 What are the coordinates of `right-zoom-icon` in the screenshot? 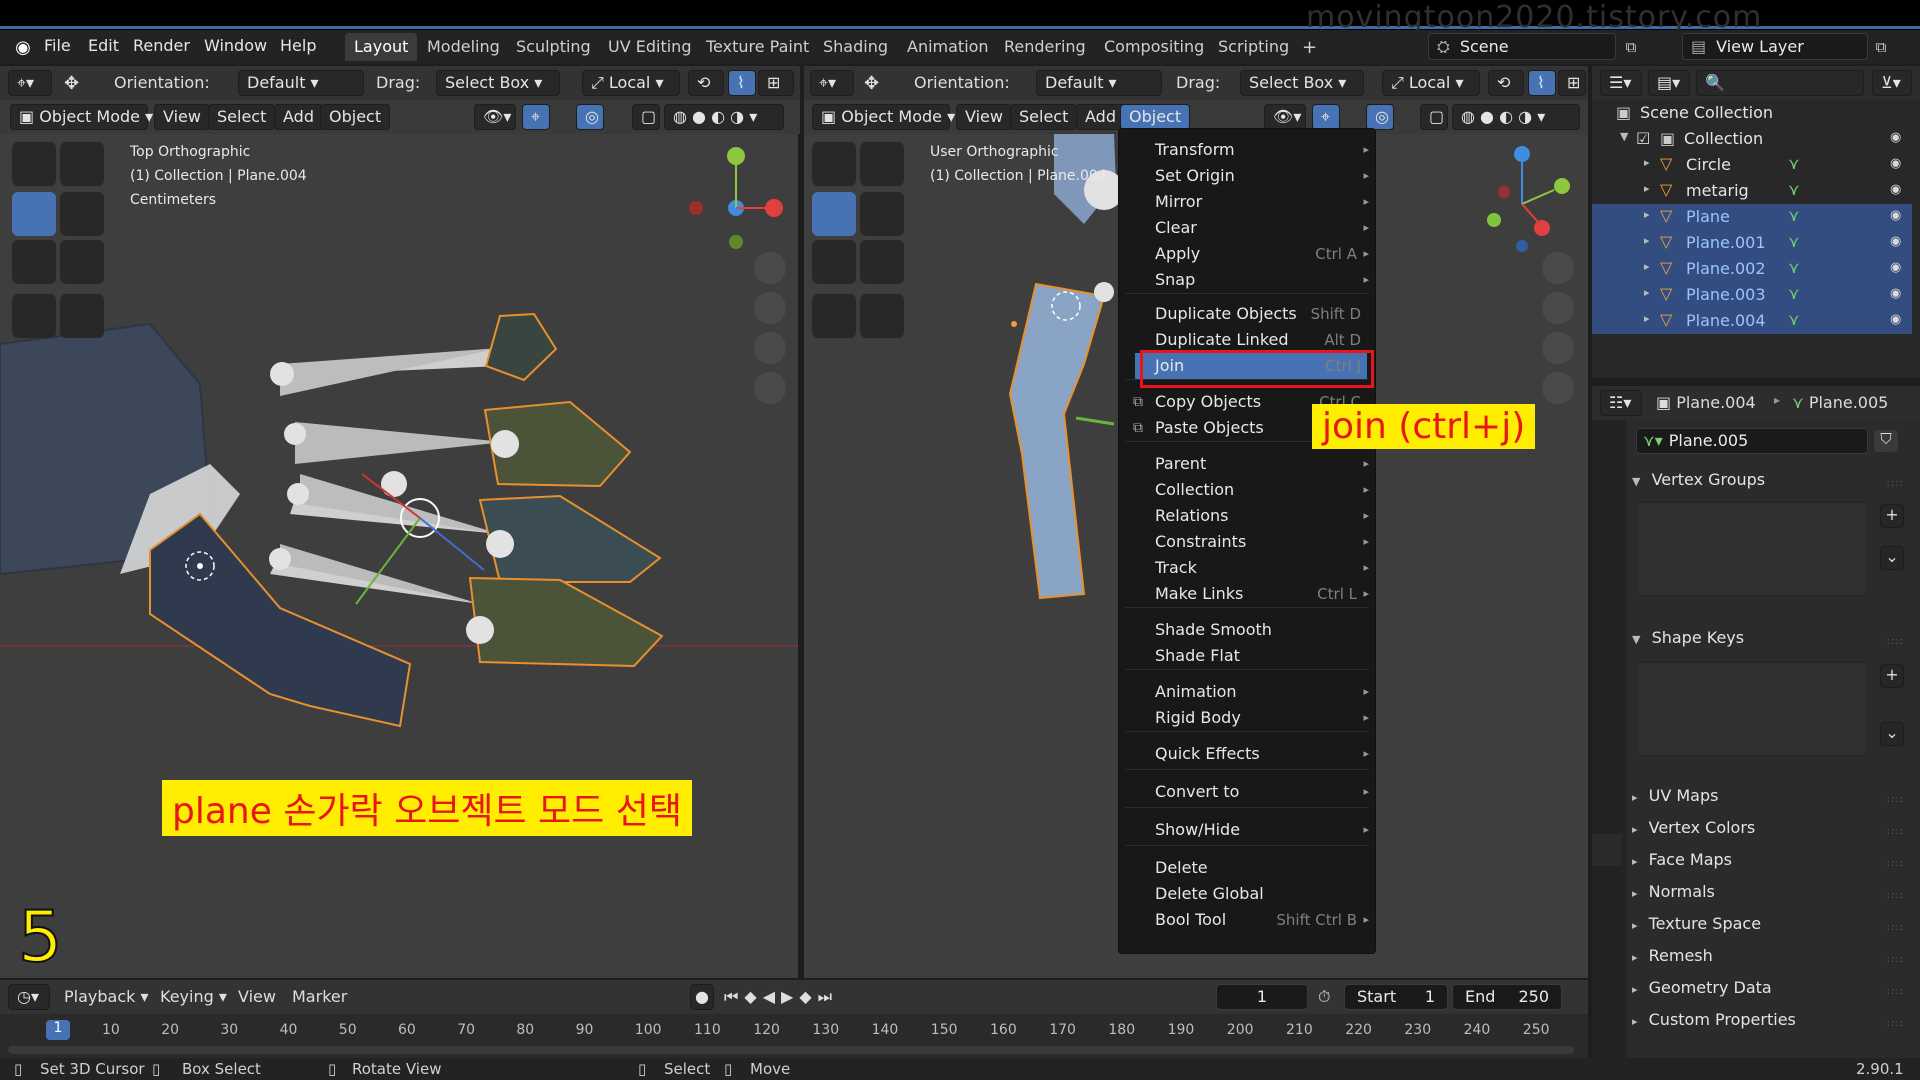 It's located at (1558, 268).